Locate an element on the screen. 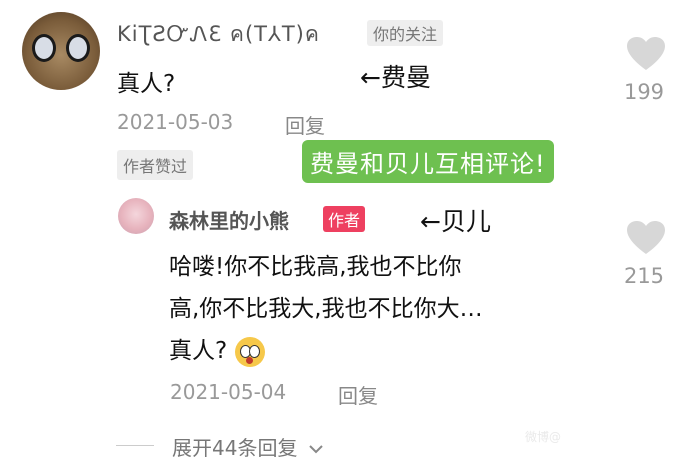 The width and height of the screenshot is (690, 461). emoji-mouth is located at coordinates (250, 360).